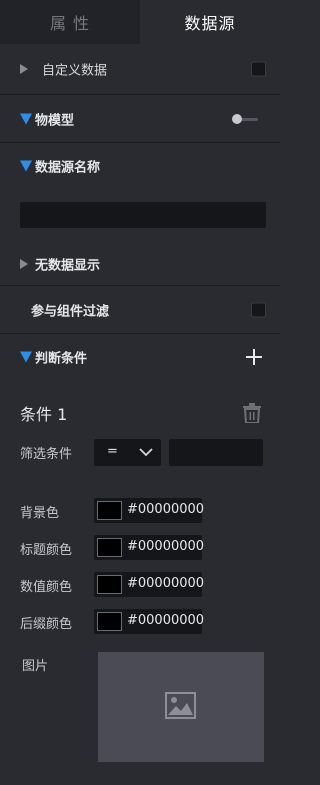  What do you see at coordinates (237, 118) in the screenshot?
I see `toggle-knob` at bounding box center [237, 118].